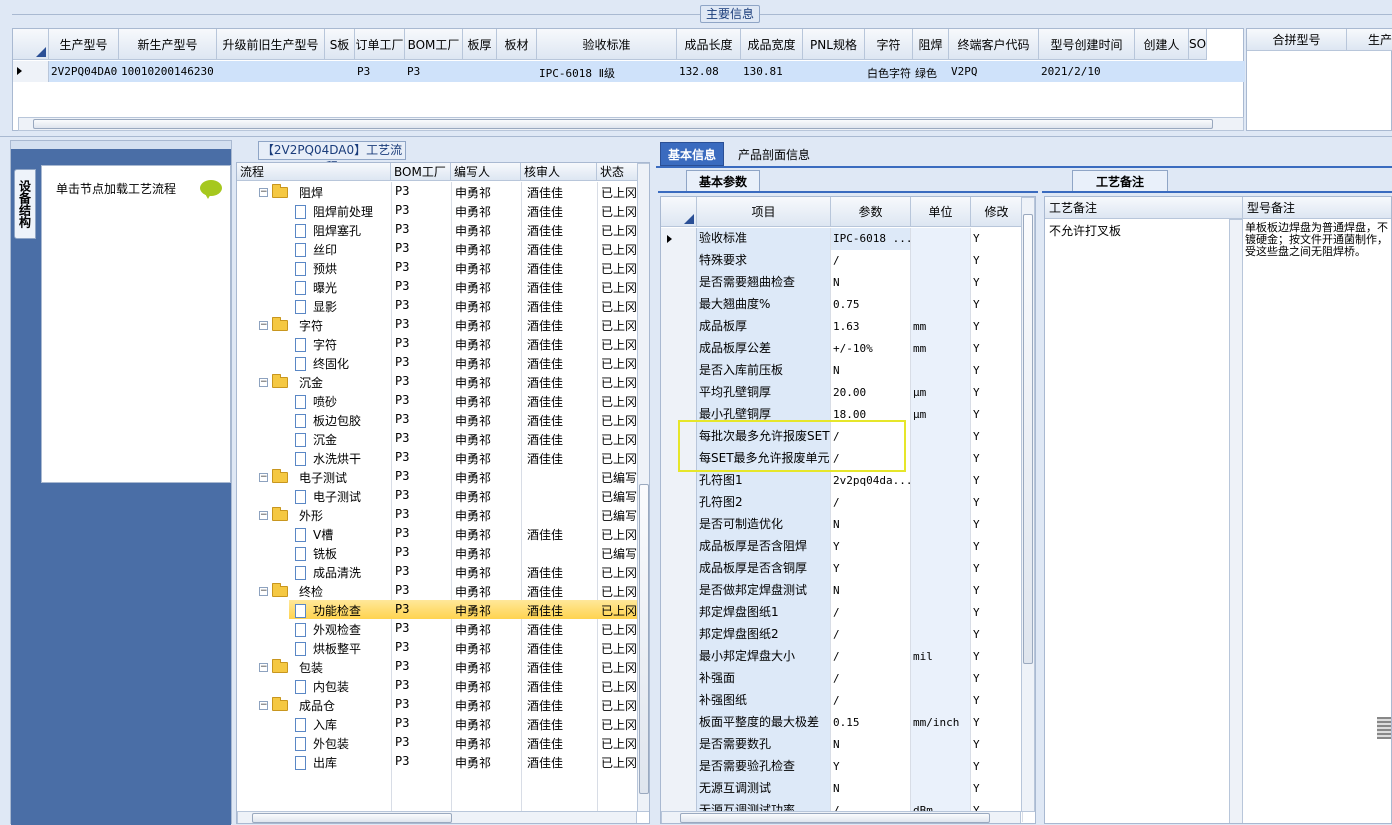  I want to click on process-col-header: 状态, so click(619, 172).